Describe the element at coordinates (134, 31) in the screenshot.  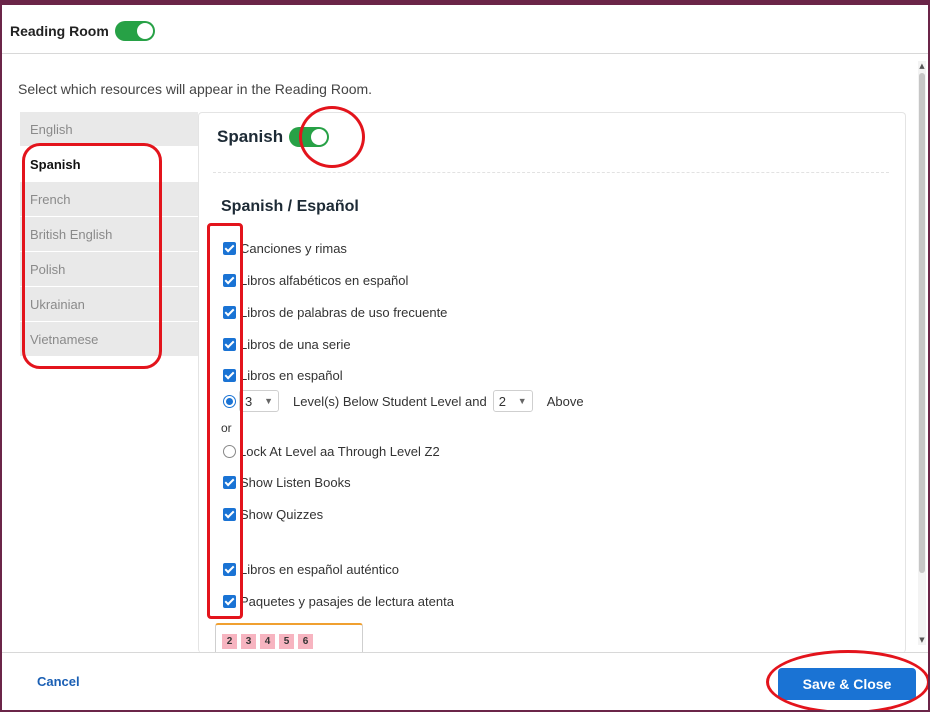
I see `reading-room-toggle` at that location.